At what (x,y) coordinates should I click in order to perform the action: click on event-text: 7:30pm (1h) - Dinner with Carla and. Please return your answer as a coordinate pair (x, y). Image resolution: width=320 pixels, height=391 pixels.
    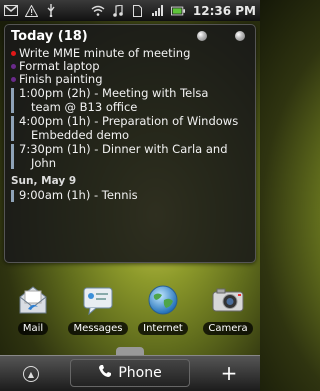
    Looking at the image, I should click on (123, 149).